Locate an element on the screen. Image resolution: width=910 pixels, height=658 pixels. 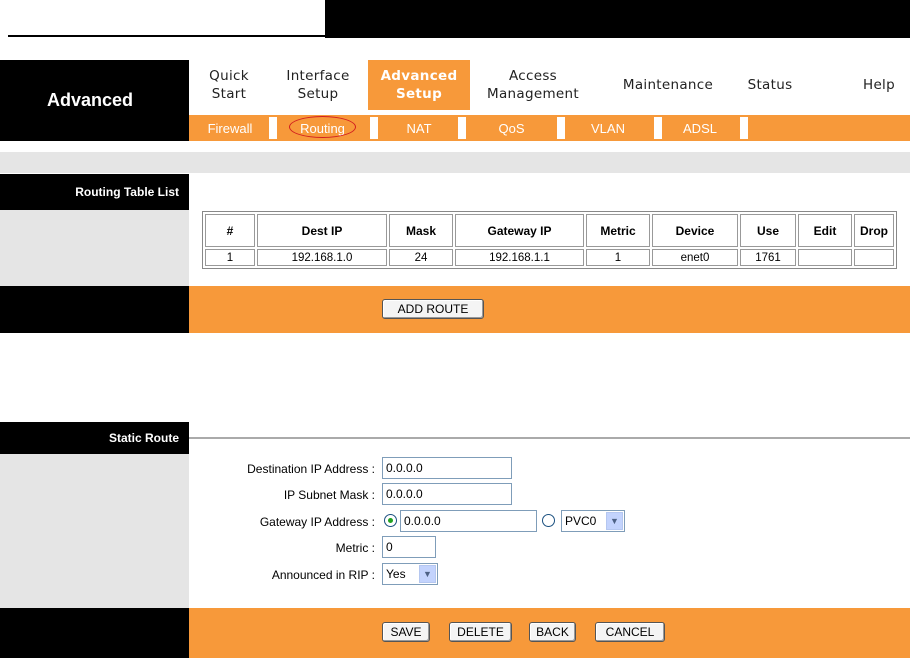
routing-table-header: Routing Table List is located at coordinates (94, 192).